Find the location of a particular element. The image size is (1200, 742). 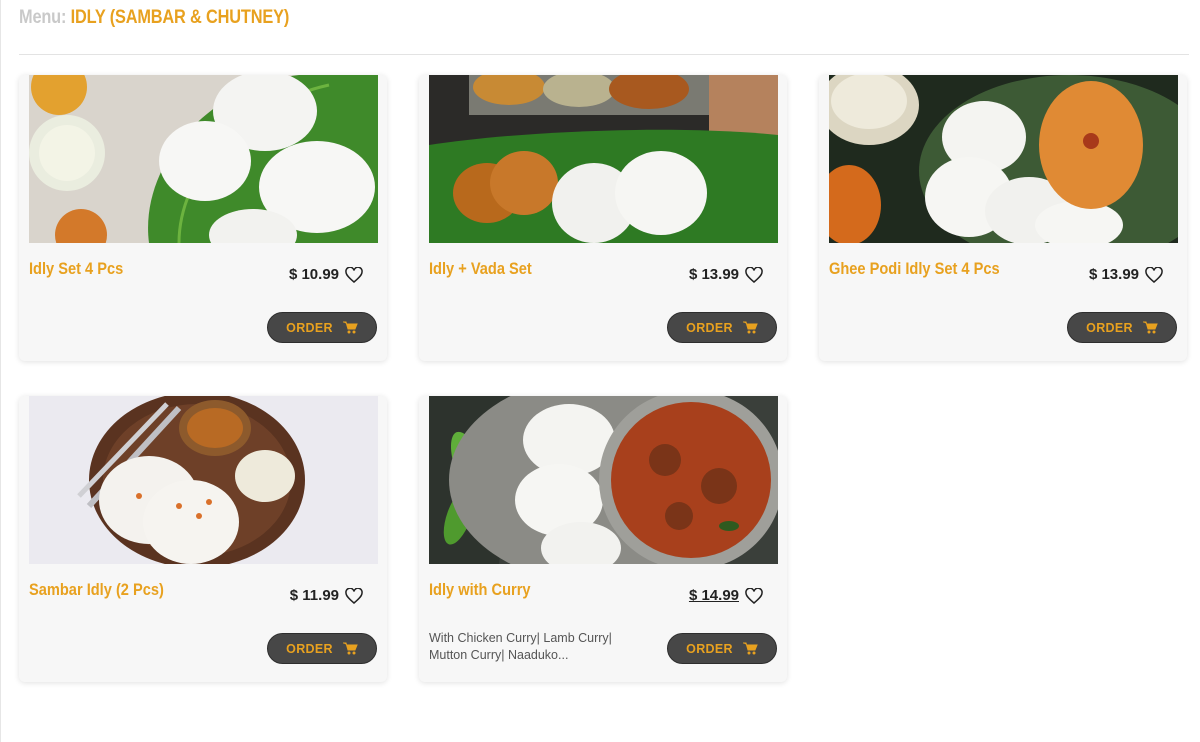

item-price: $ 10.99 is located at coordinates (313, 274).